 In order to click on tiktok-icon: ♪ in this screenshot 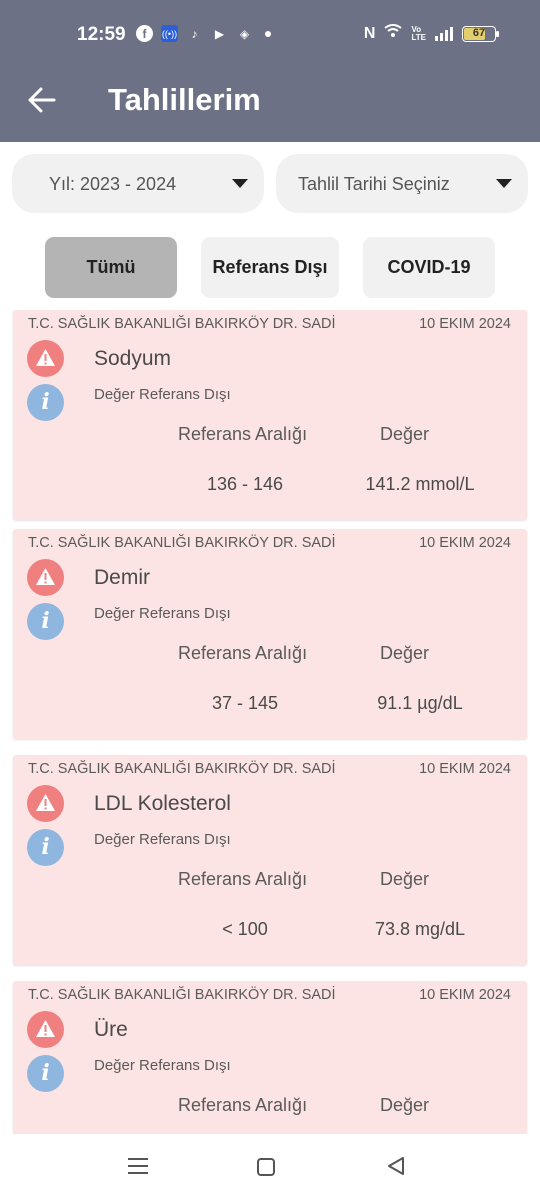, I will do `click(194, 33)`.